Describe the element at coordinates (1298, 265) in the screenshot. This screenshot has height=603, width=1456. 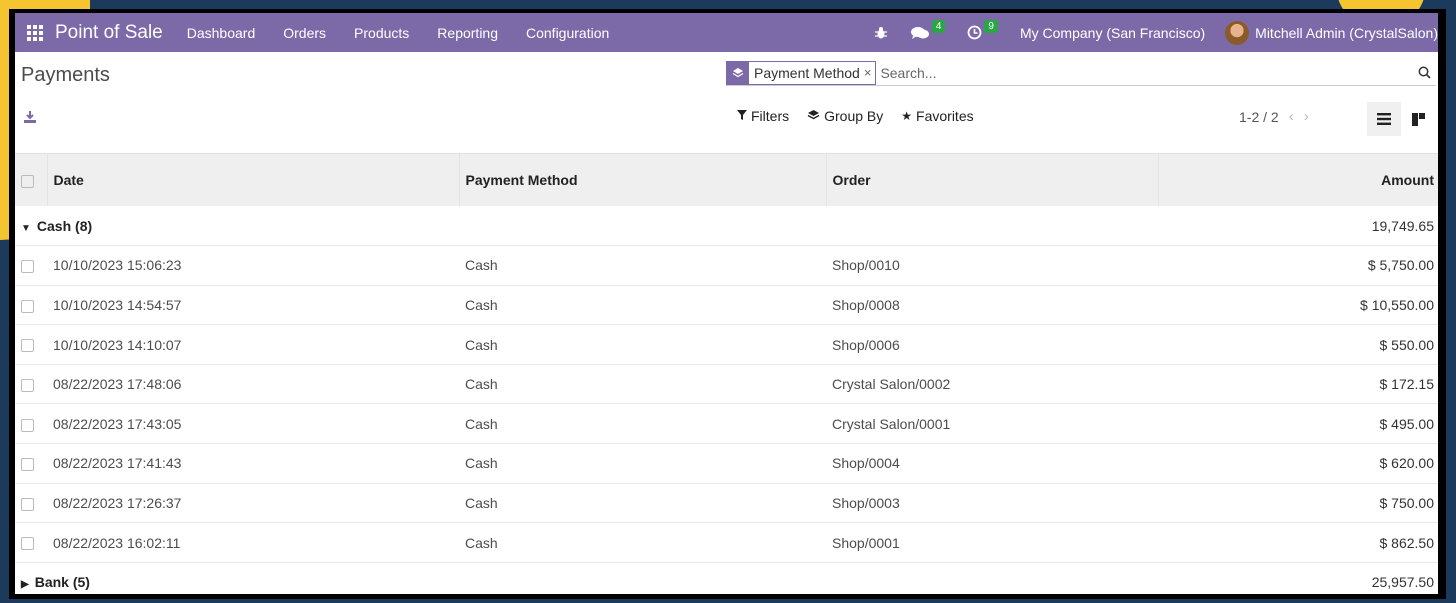
I see `cell-amount: $ 5,750.00` at that location.